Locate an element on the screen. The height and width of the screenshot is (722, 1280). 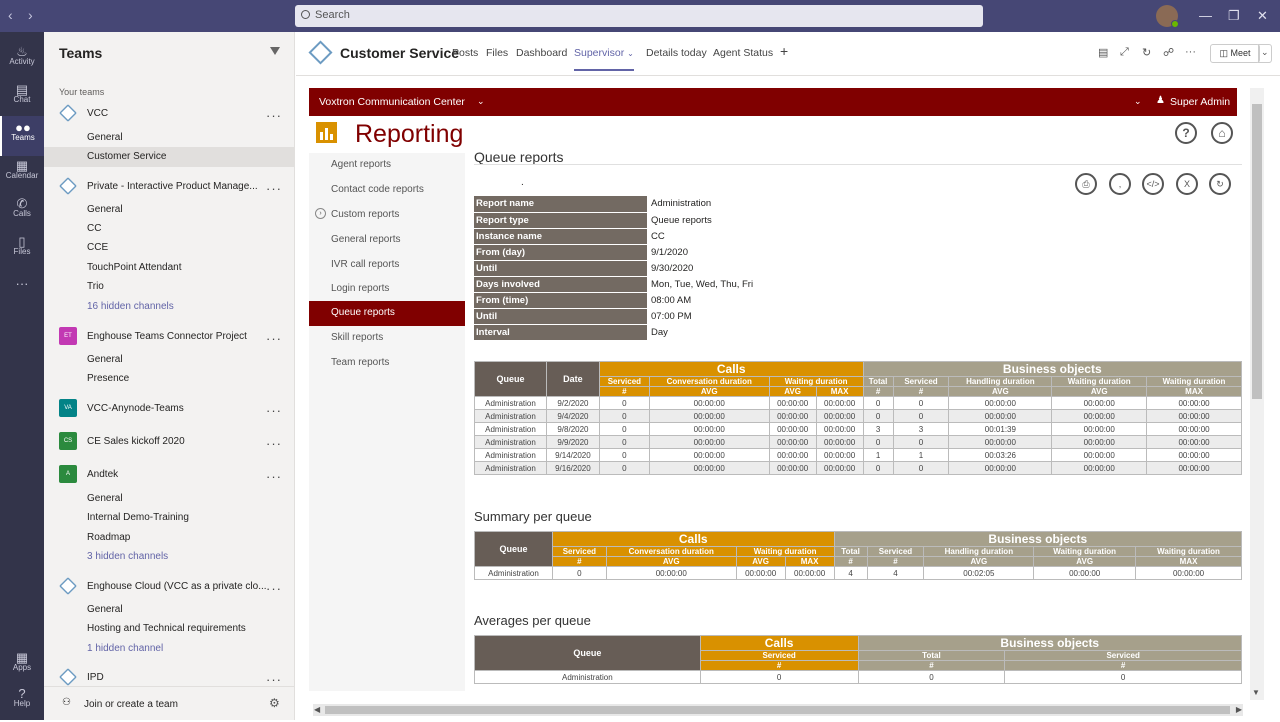
team-item: Enghouse Teams Connector Project ET ··· is located at coordinates (169, 337).